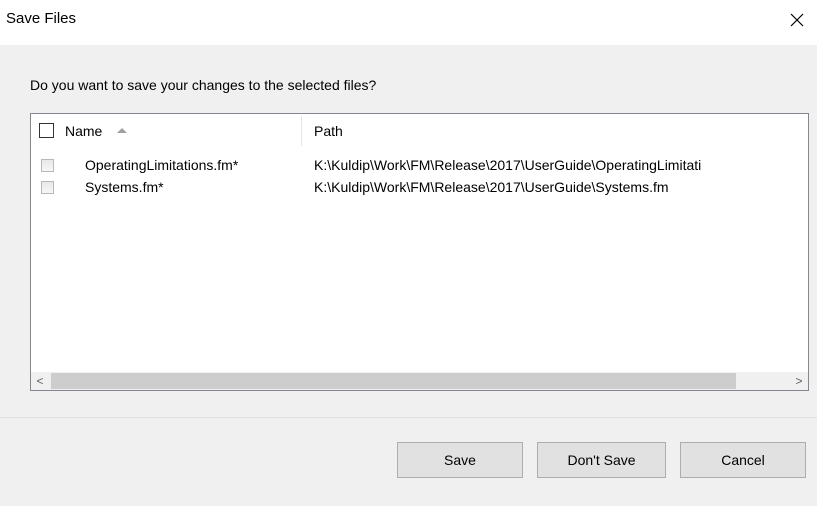  Describe the element at coordinates (84, 131) in the screenshot. I see `column-name-label: Name` at that location.